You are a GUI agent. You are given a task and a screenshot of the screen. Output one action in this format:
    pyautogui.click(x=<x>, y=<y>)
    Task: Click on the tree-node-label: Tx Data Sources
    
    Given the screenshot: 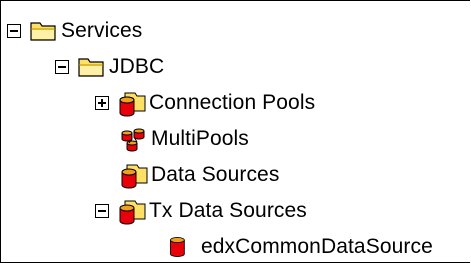 What is the action you would take?
    pyautogui.click(x=228, y=210)
    